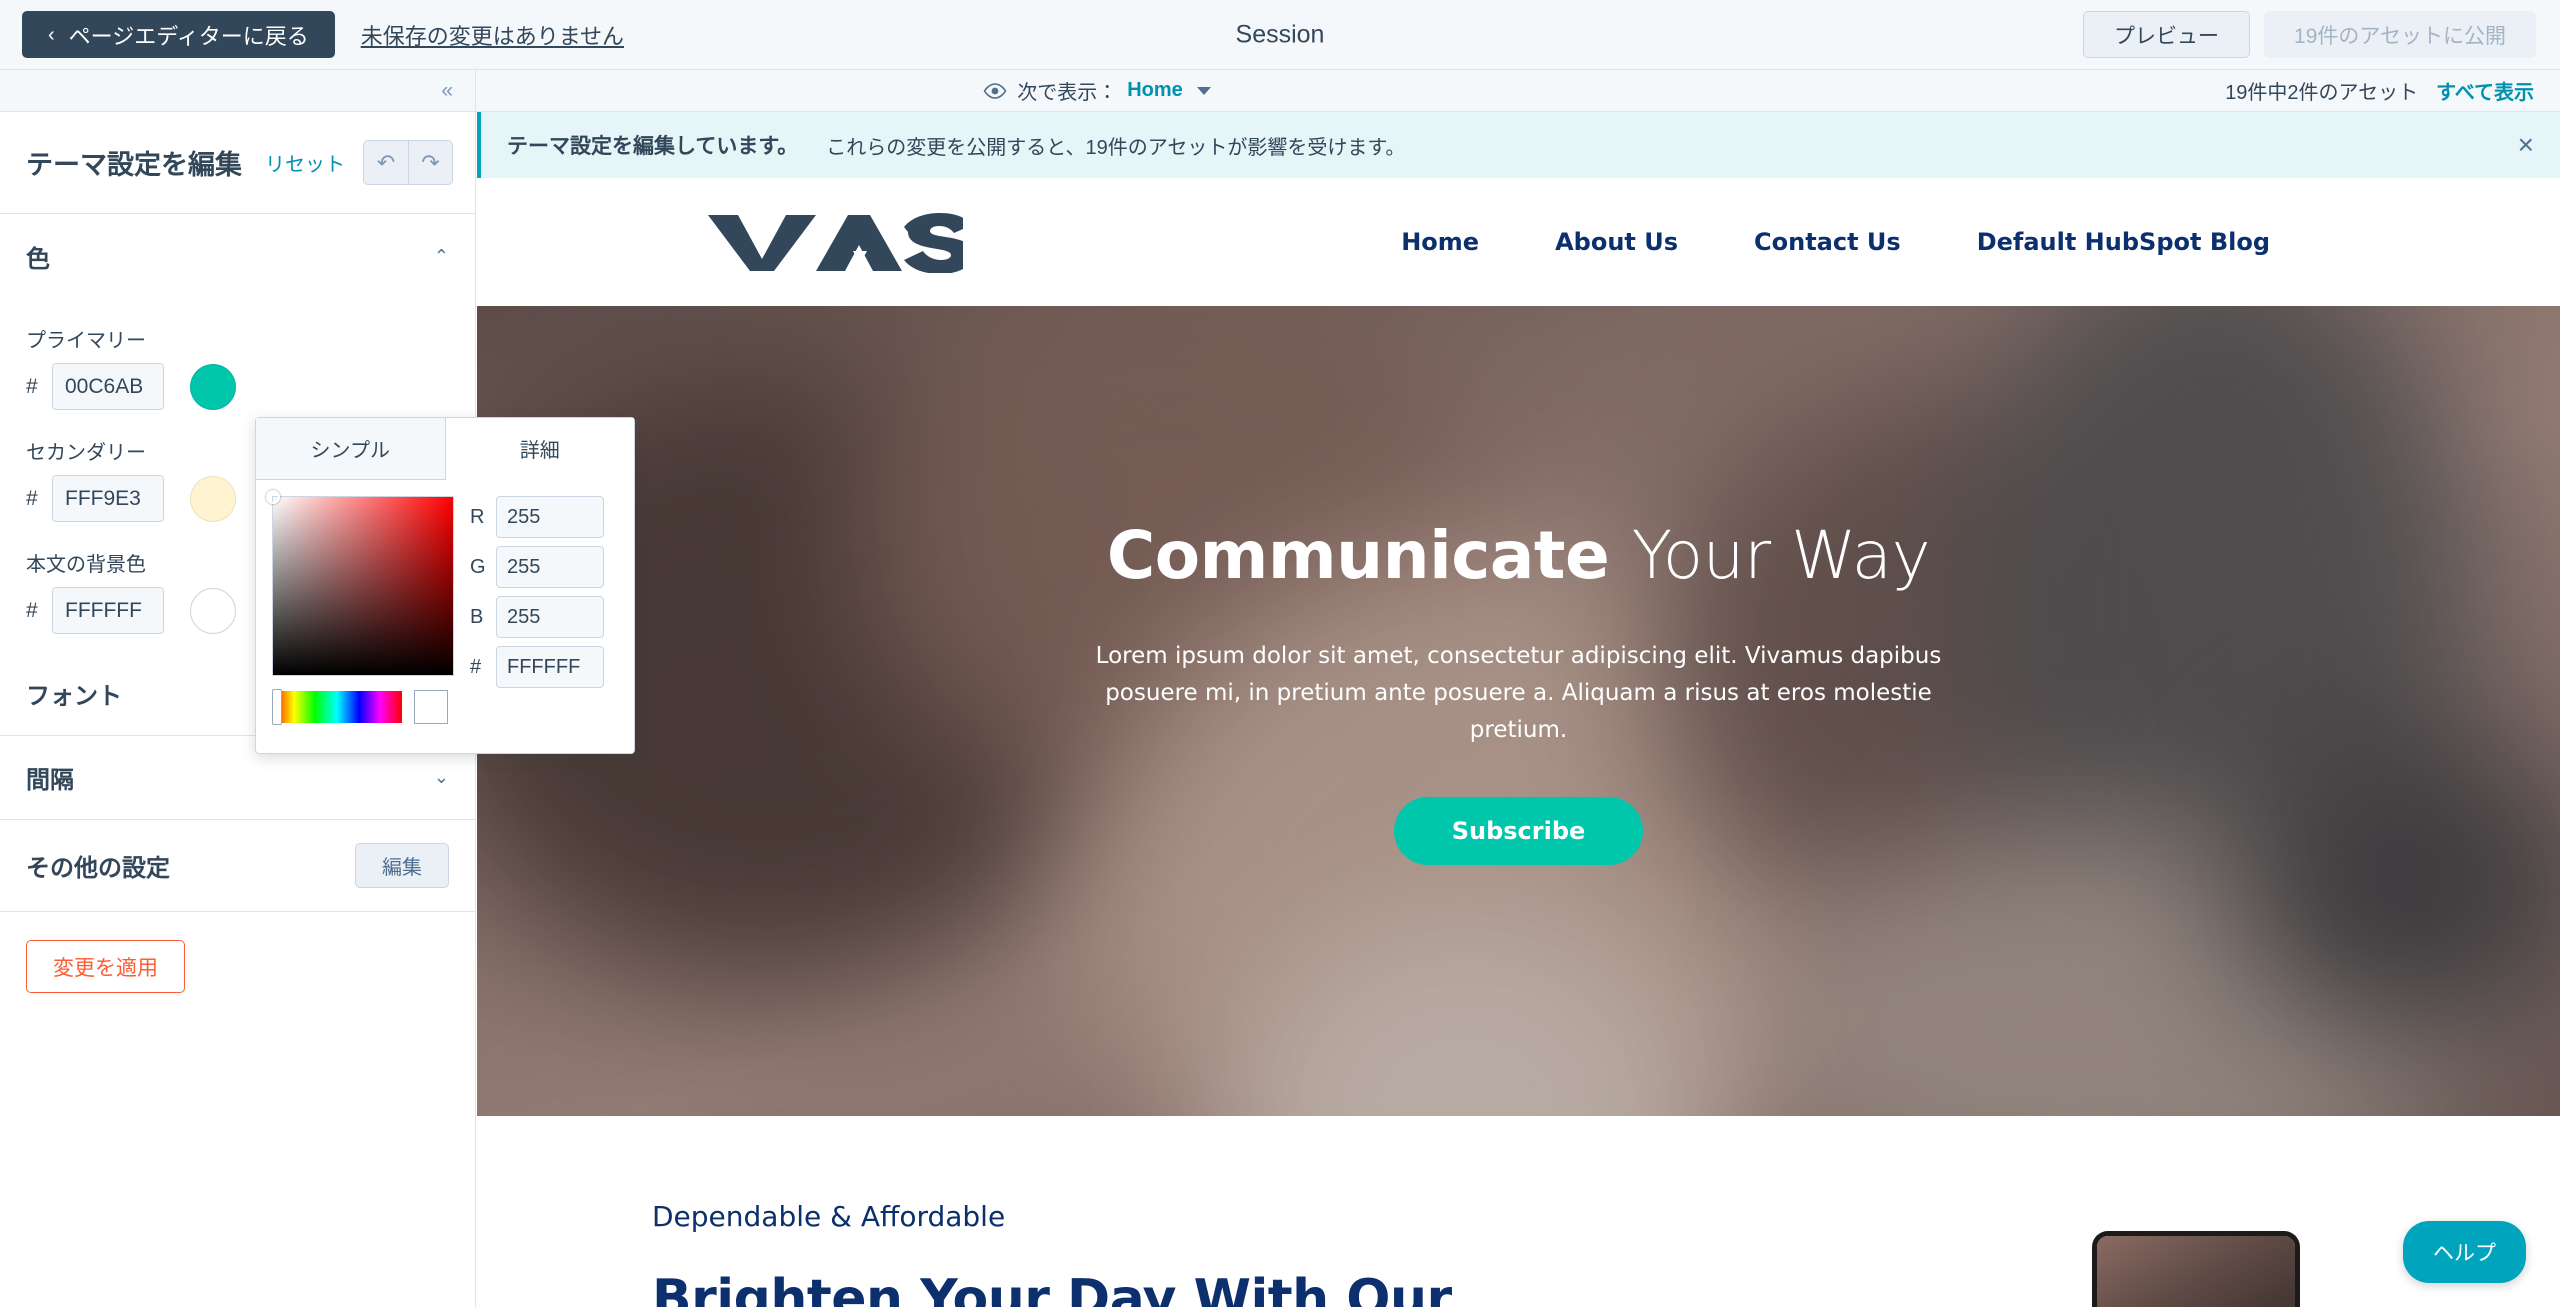 The image size is (2560, 1307). Describe the element at coordinates (32, 610) in the screenshot. I see `hash-prefix-body-background: #` at that location.